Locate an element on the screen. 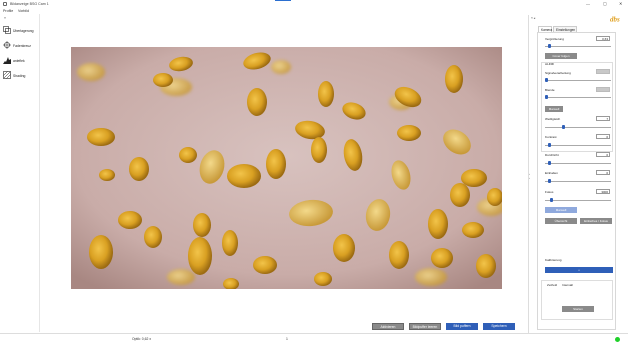 The image size is (628, 343). close-button: ✕ is located at coordinates (620, 3).